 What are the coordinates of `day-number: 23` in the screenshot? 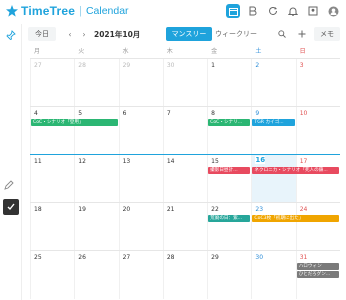 It's located at (259, 209).